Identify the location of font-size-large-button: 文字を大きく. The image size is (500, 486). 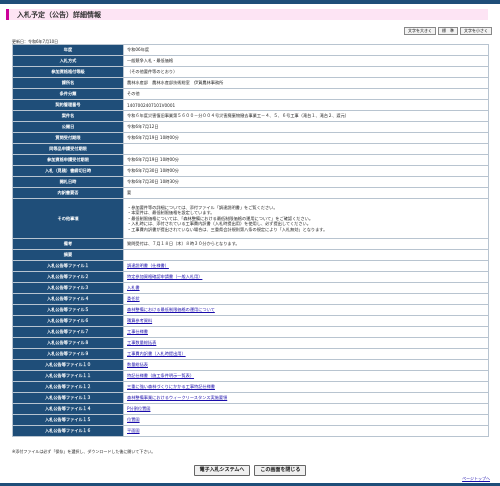
(420, 31).